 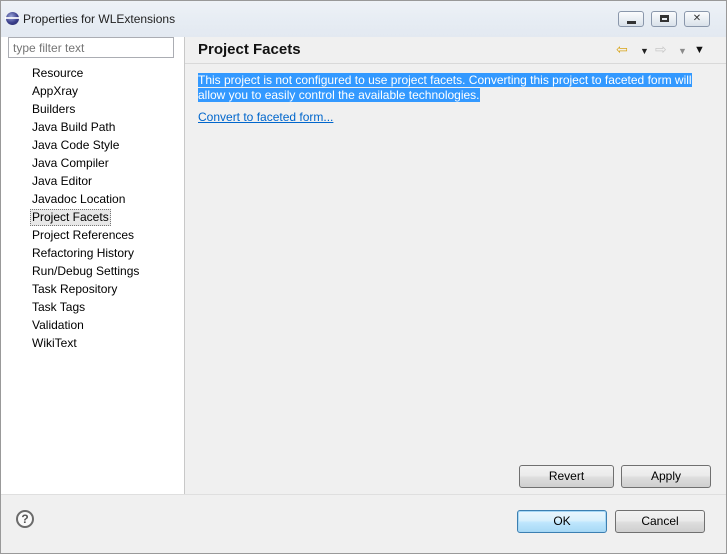 I want to click on tree-item-java-editor: Java Editor, so click(x=93, y=181).